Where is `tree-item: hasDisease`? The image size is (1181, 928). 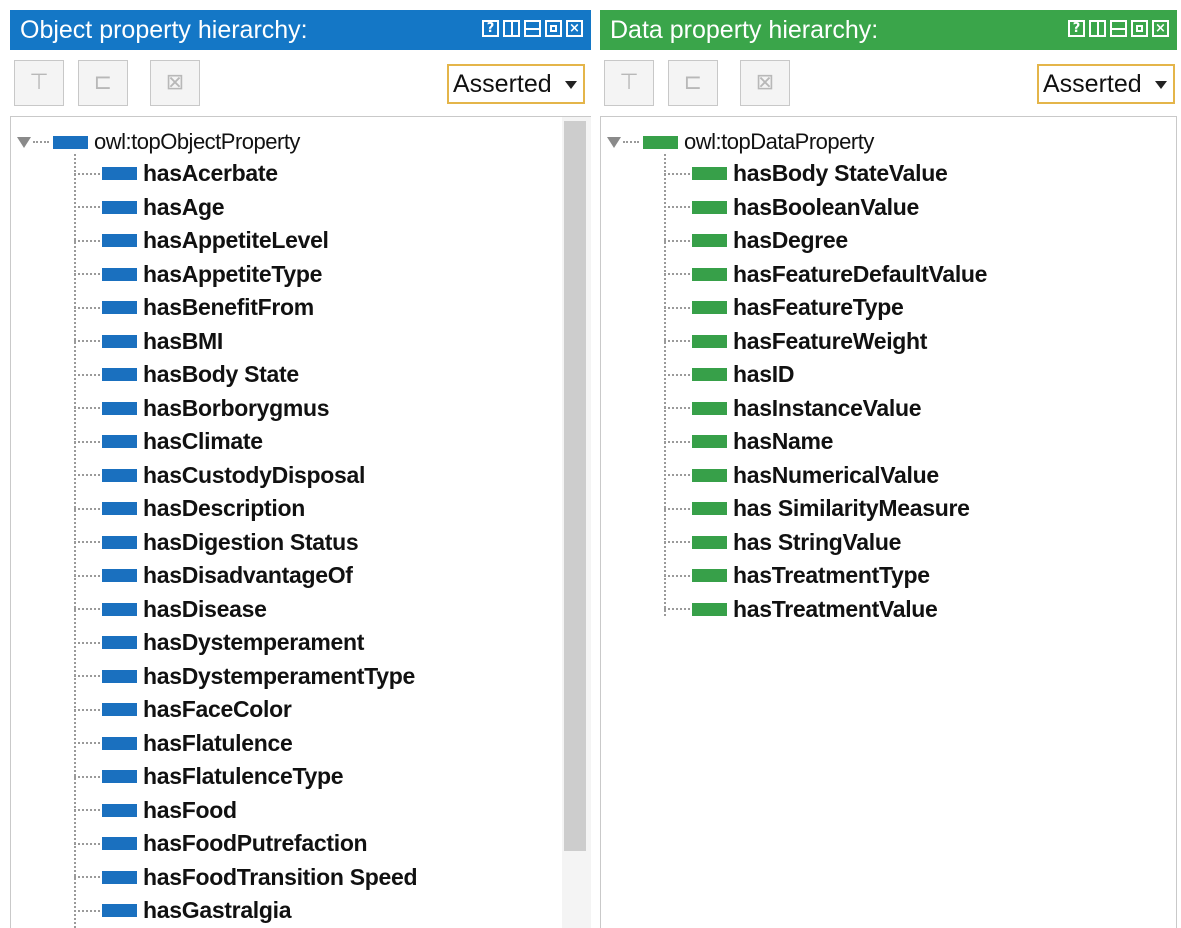 tree-item: hasDisease is located at coordinates (245, 610).